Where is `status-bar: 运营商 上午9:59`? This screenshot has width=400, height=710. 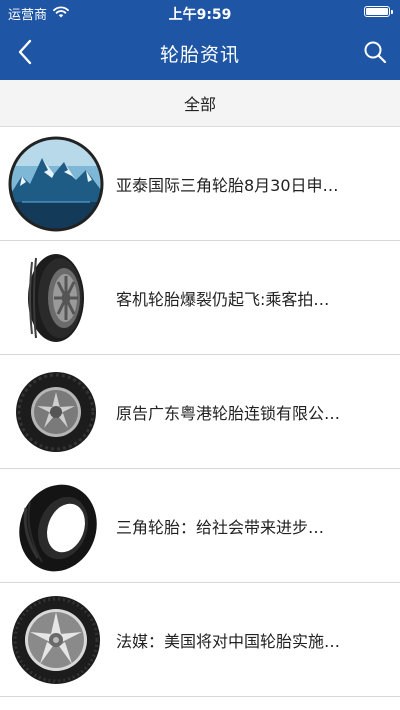
status-bar: 运营商 上午9:59 is located at coordinates (200, 13).